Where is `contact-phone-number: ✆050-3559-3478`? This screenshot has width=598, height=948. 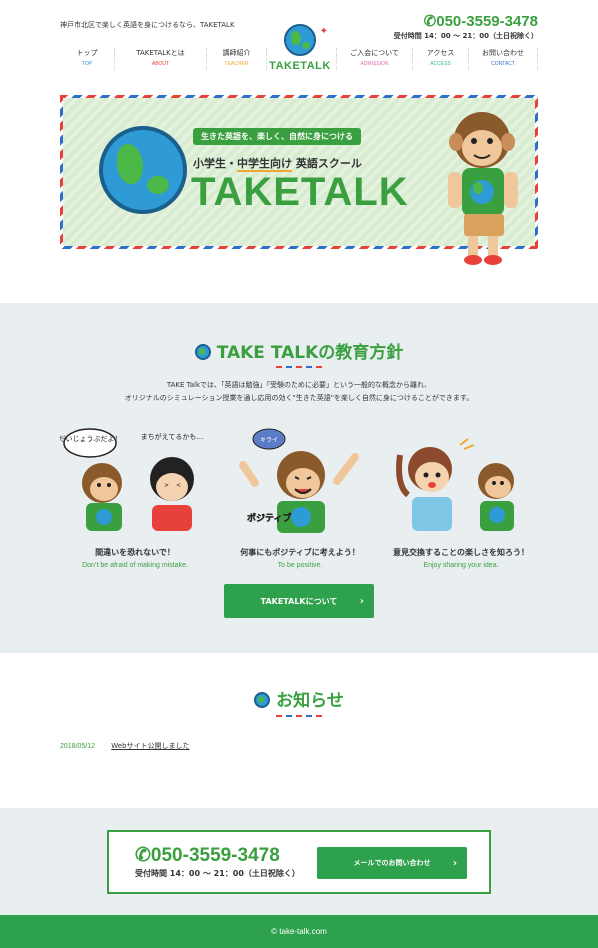 contact-phone-number: ✆050-3559-3478 is located at coordinates (207, 855).